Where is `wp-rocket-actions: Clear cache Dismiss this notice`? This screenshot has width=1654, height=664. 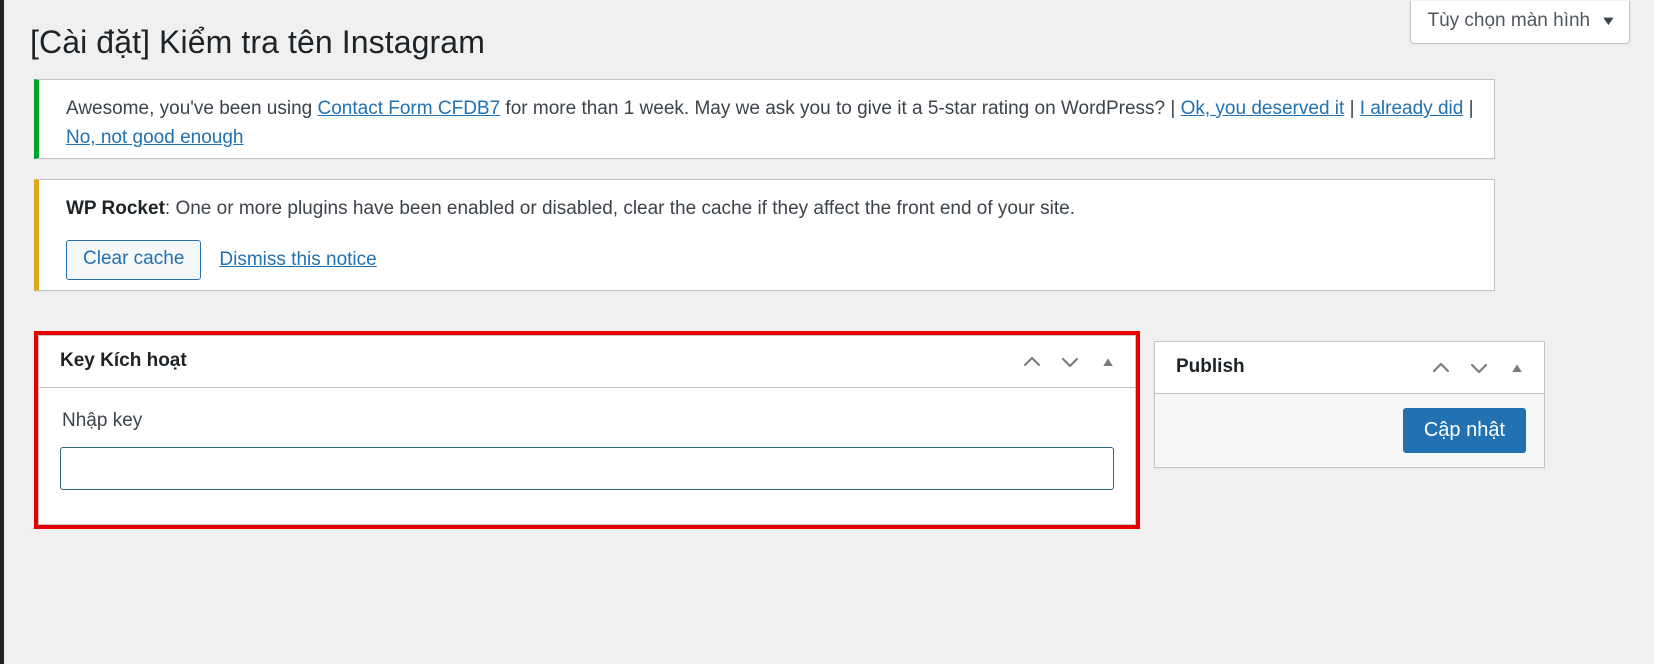 wp-rocket-actions: Clear cache Dismiss this notice is located at coordinates (770, 260).